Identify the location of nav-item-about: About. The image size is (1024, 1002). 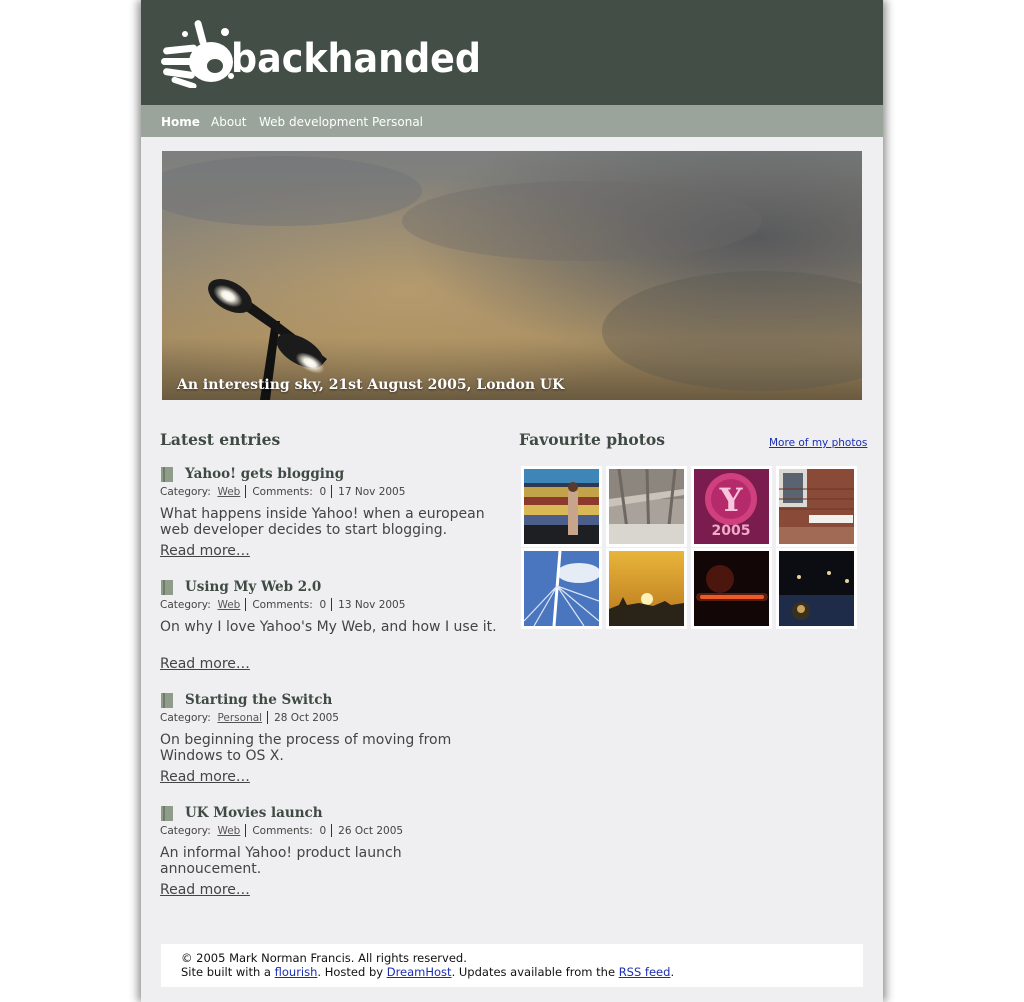
(228, 121).